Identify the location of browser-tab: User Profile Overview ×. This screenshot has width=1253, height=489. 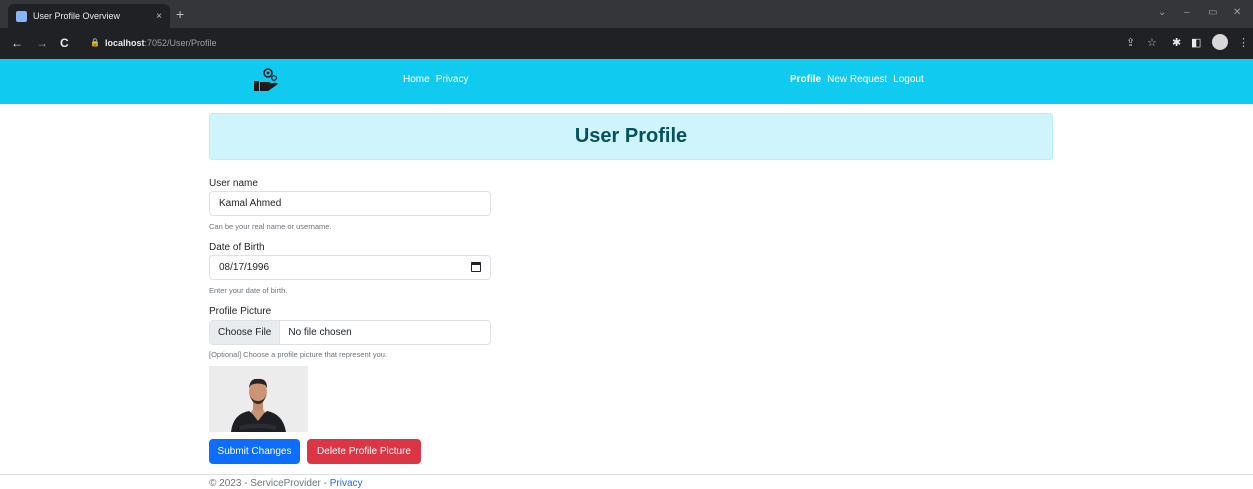
(89, 16).